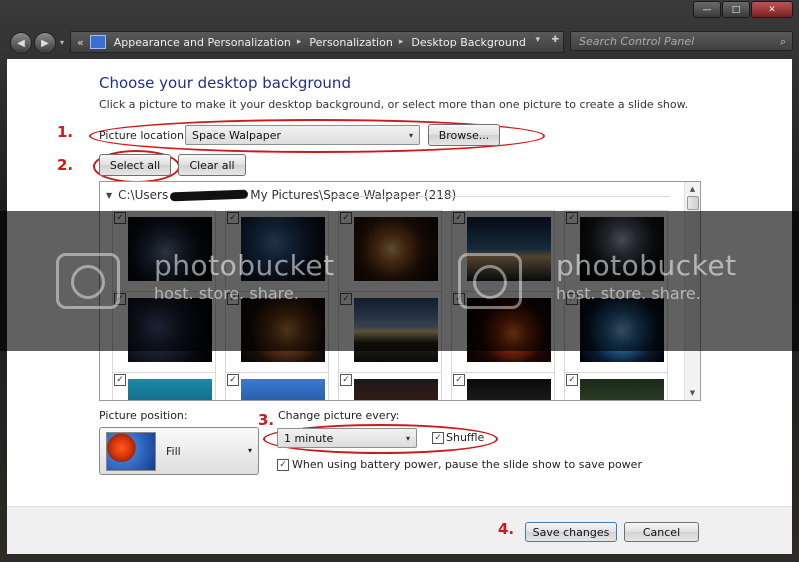  I want to click on footer-bar: 4. Save changes Cancel, so click(399, 530).